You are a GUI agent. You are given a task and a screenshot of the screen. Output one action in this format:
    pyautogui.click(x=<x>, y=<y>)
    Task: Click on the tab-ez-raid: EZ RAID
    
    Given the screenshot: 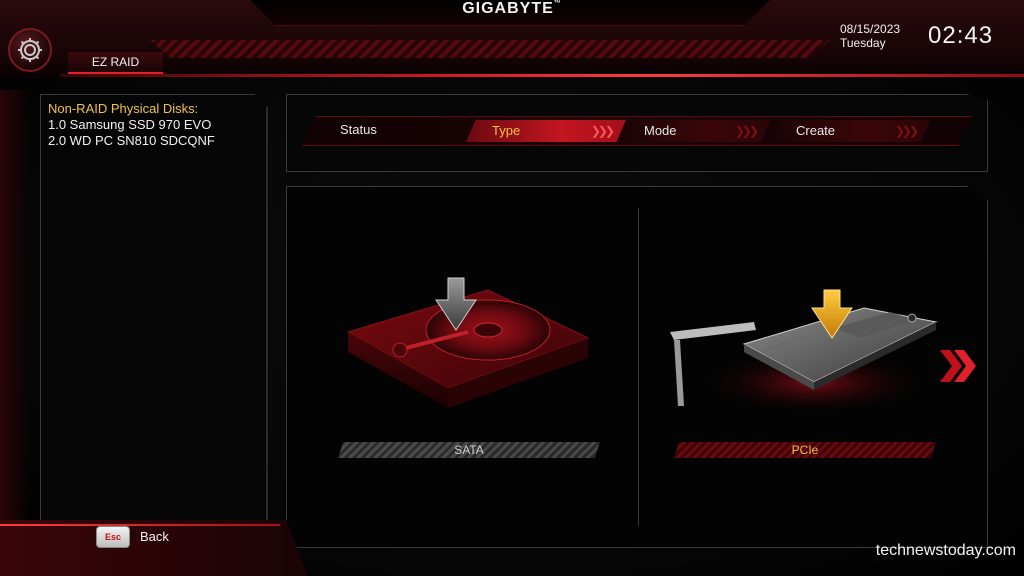 What is the action you would take?
    pyautogui.click(x=115, y=63)
    